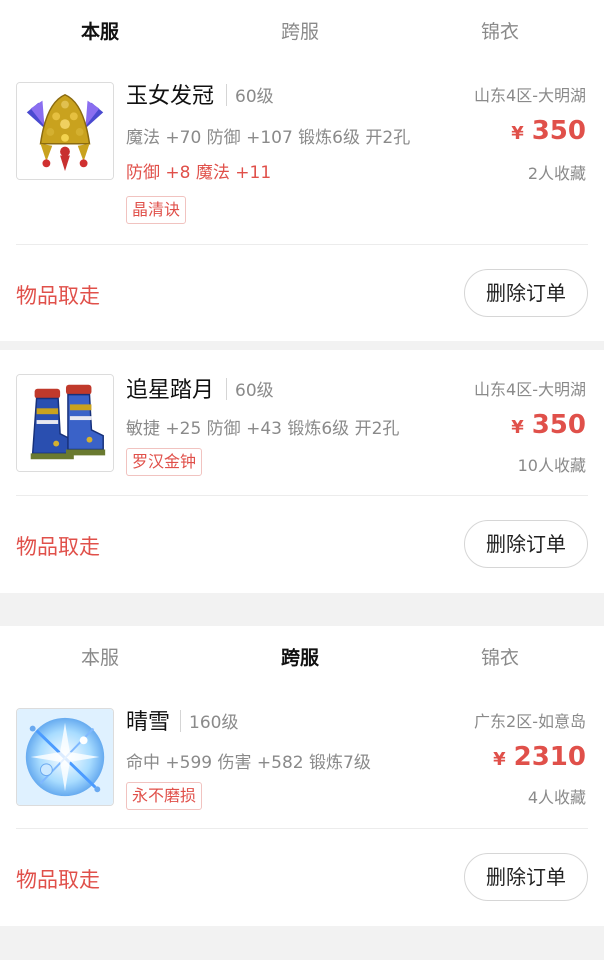  Describe the element at coordinates (170, 390) in the screenshot. I see `item-name: 追星踏月` at that location.